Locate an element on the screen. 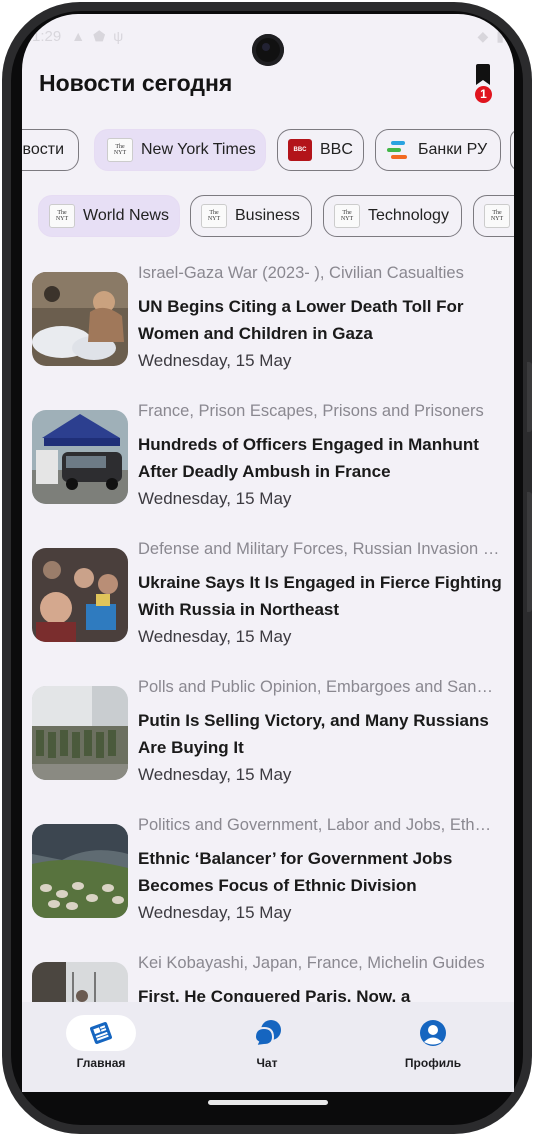 This screenshot has width=540, height=1139. chip-category-business: The NYT Business is located at coordinates (251, 216).